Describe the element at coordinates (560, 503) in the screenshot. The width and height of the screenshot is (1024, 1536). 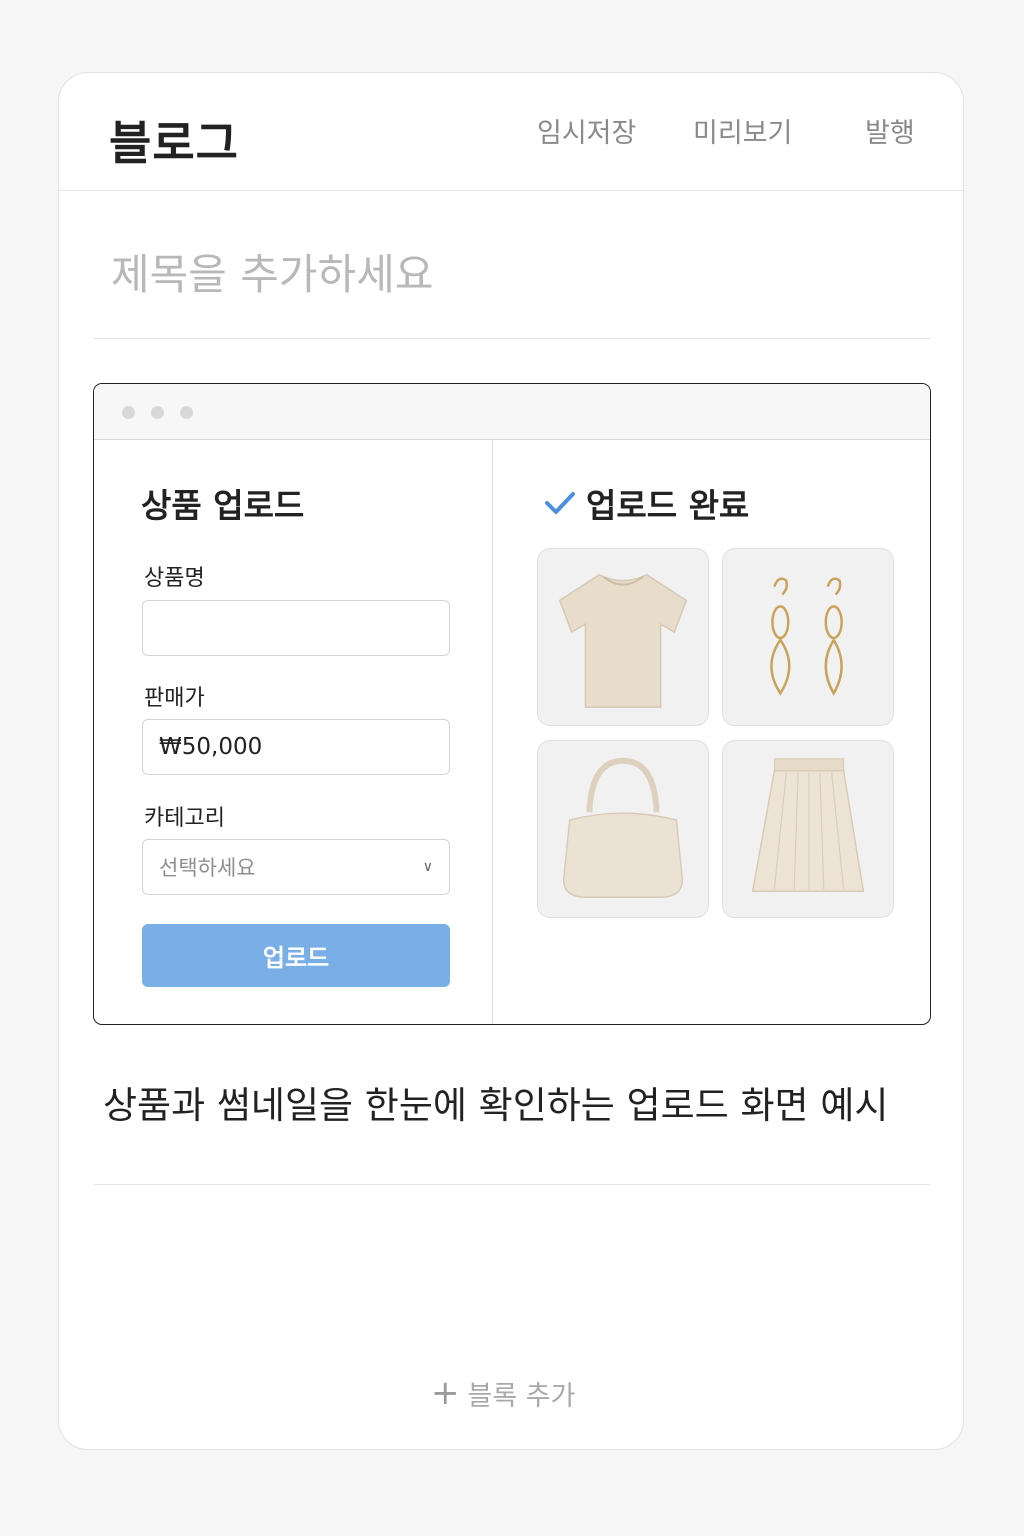
I see `check-icon` at that location.